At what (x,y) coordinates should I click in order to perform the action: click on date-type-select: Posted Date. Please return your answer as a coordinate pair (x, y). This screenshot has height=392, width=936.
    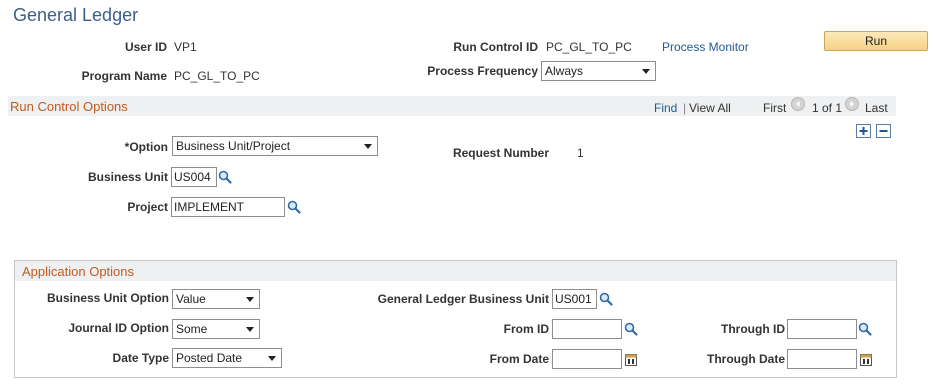
    Looking at the image, I should click on (227, 358).